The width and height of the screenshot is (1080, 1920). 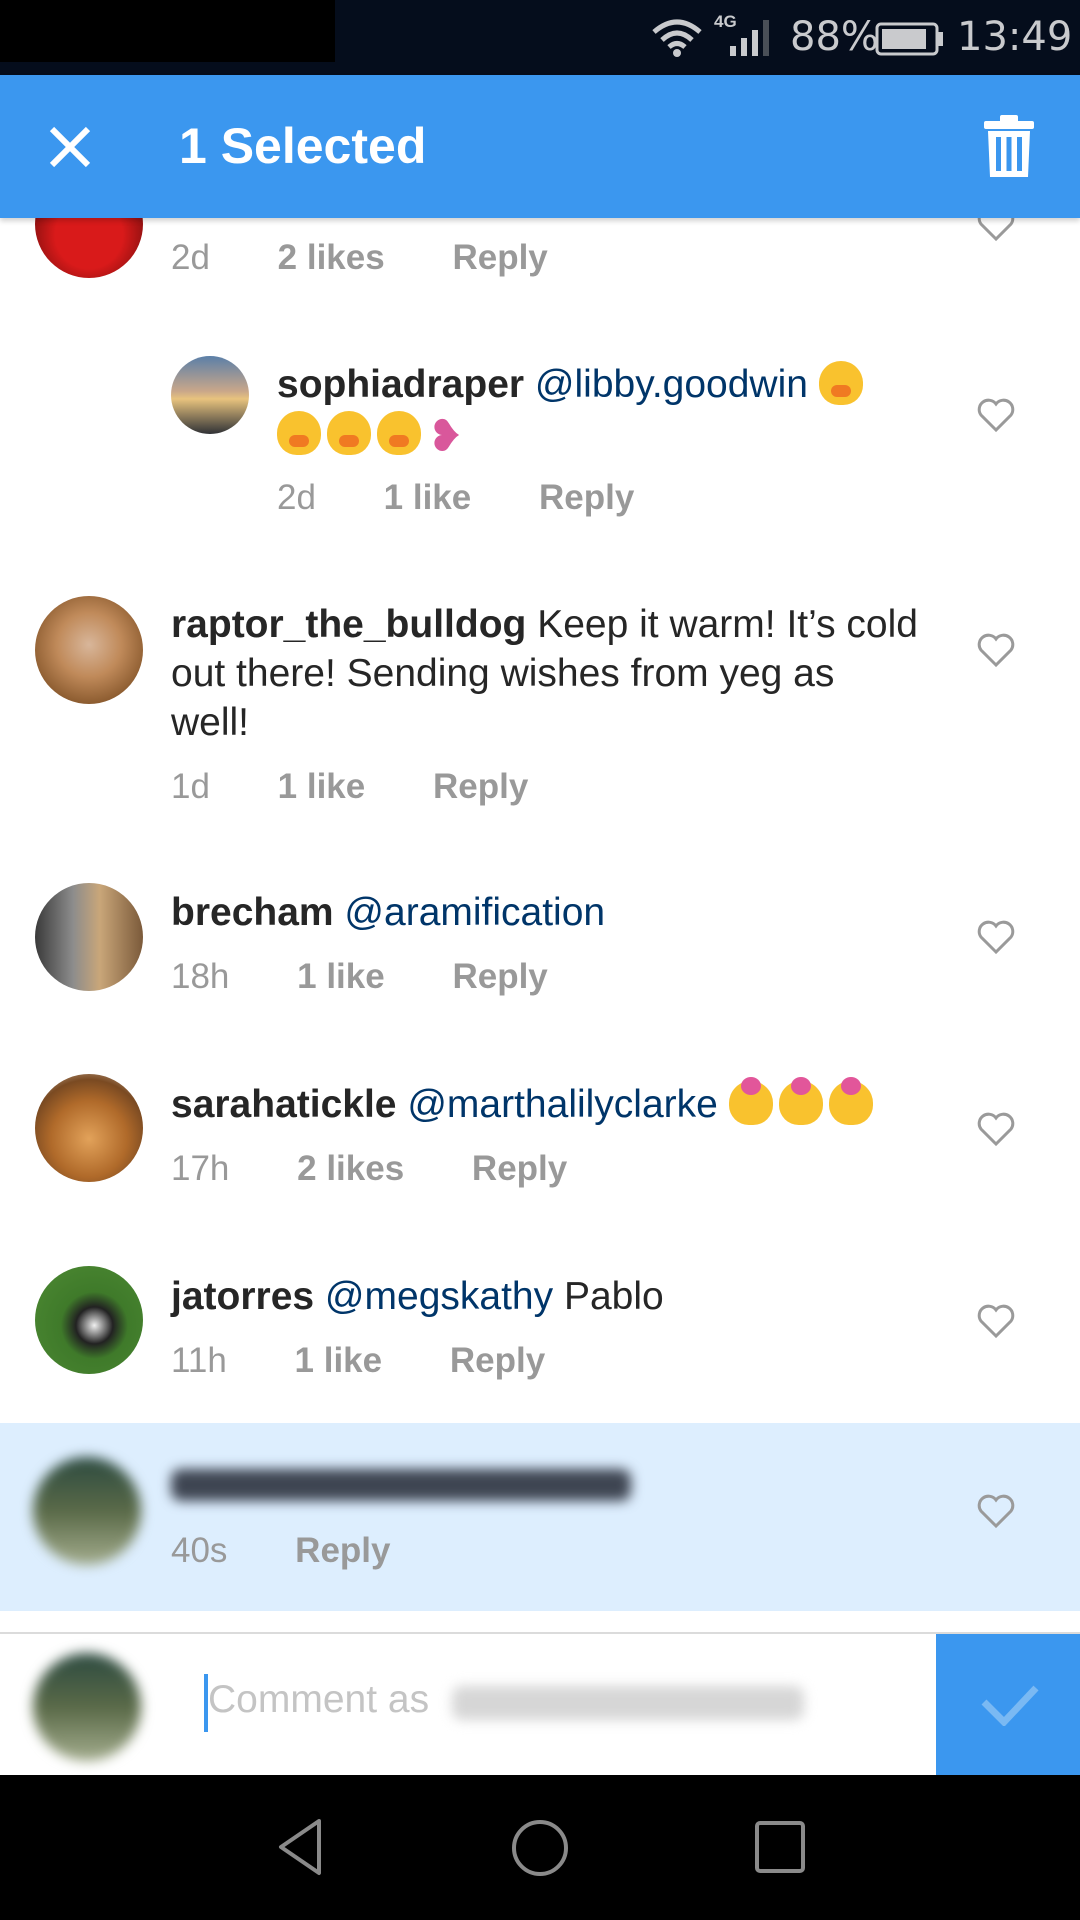 I want to click on comment-body-line1: Keep it warm! It’s cold, so click(x=727, y=624).